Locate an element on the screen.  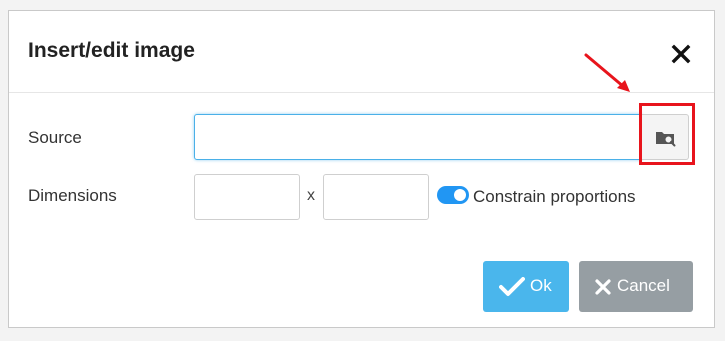
source-label: Source is located at coordinates (55, 137).